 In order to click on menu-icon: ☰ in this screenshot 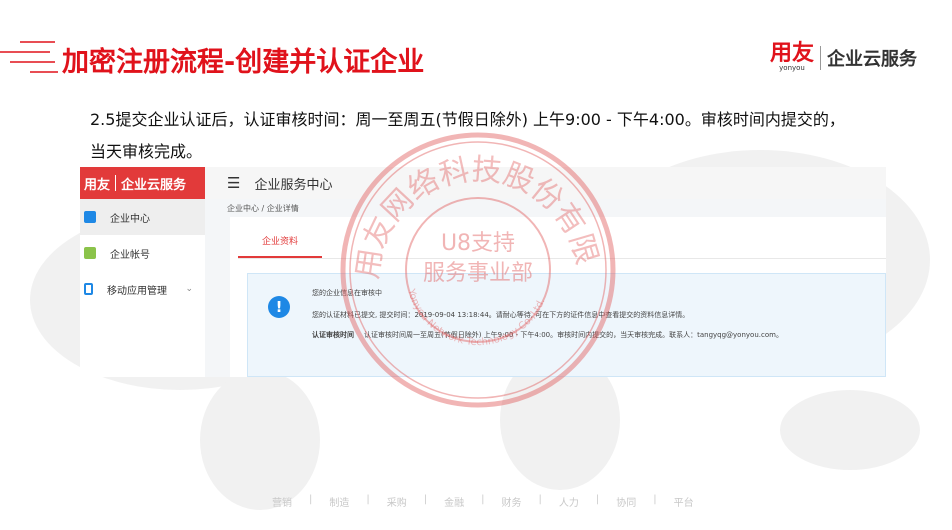, I will do `click(233, 183)`.